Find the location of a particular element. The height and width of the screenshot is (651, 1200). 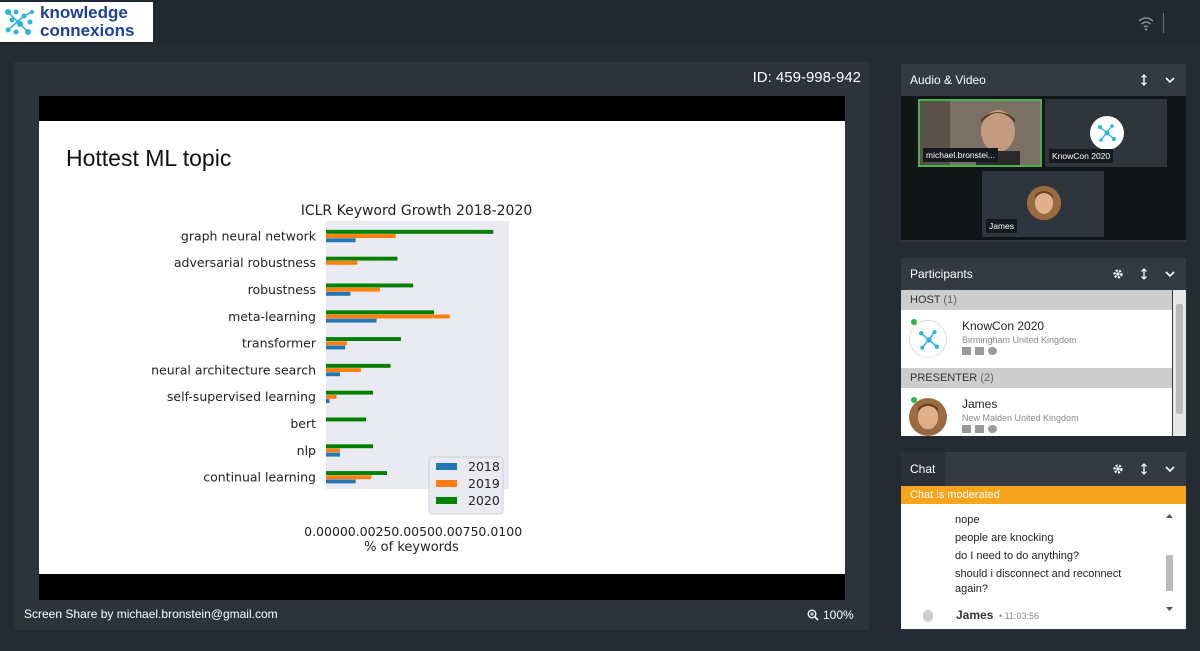

zoom-level: 100% is located at coordinates (838, 615).